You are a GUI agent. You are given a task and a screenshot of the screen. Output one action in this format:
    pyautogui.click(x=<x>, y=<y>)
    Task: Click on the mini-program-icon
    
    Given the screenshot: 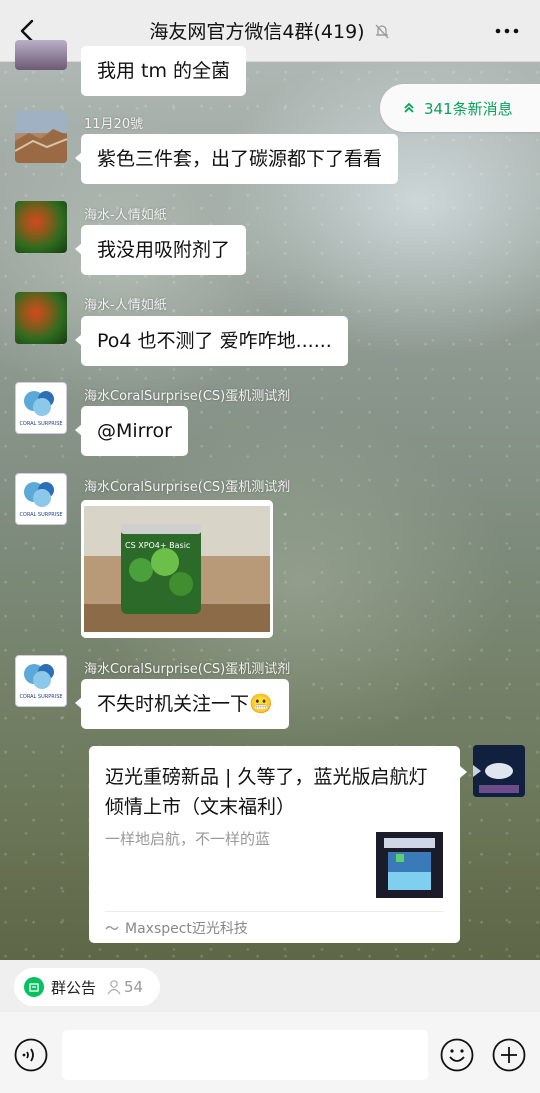 What is the action you would take?
    pyautogui.click(x=112, y=928)
    